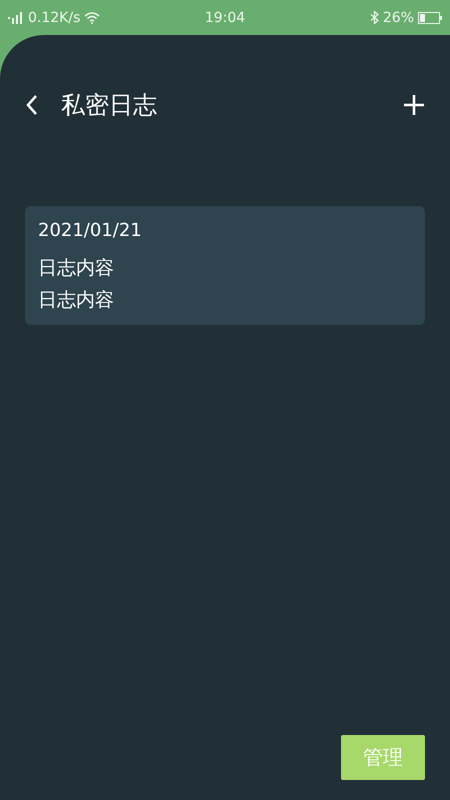 The image size is (450, 800). What do you see at coordinates (414, 105) in the screenshot?
I see `add-button` at bounding box center [414, 105].